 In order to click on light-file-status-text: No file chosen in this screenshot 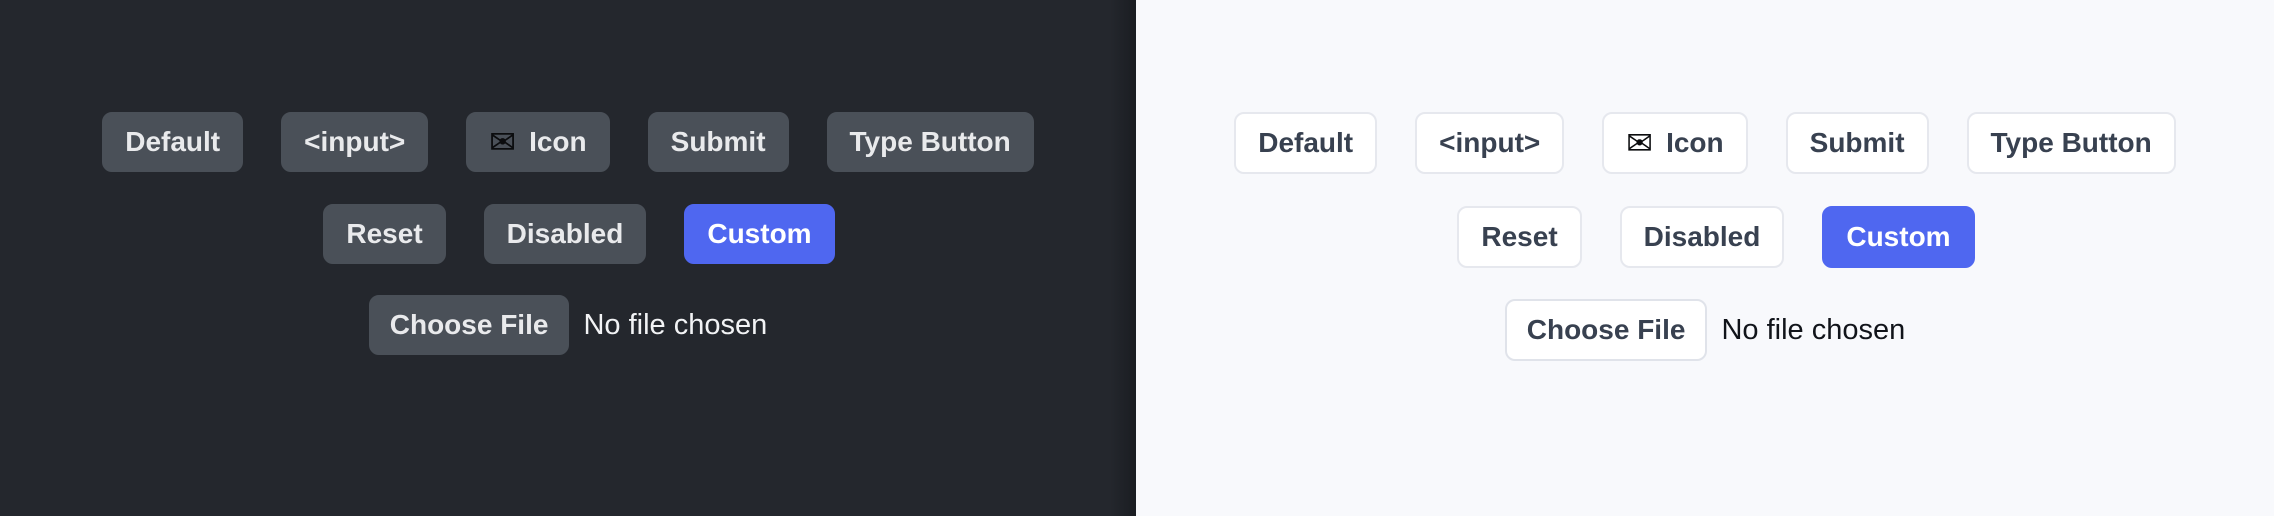, I will do `click(1813, 329)`.